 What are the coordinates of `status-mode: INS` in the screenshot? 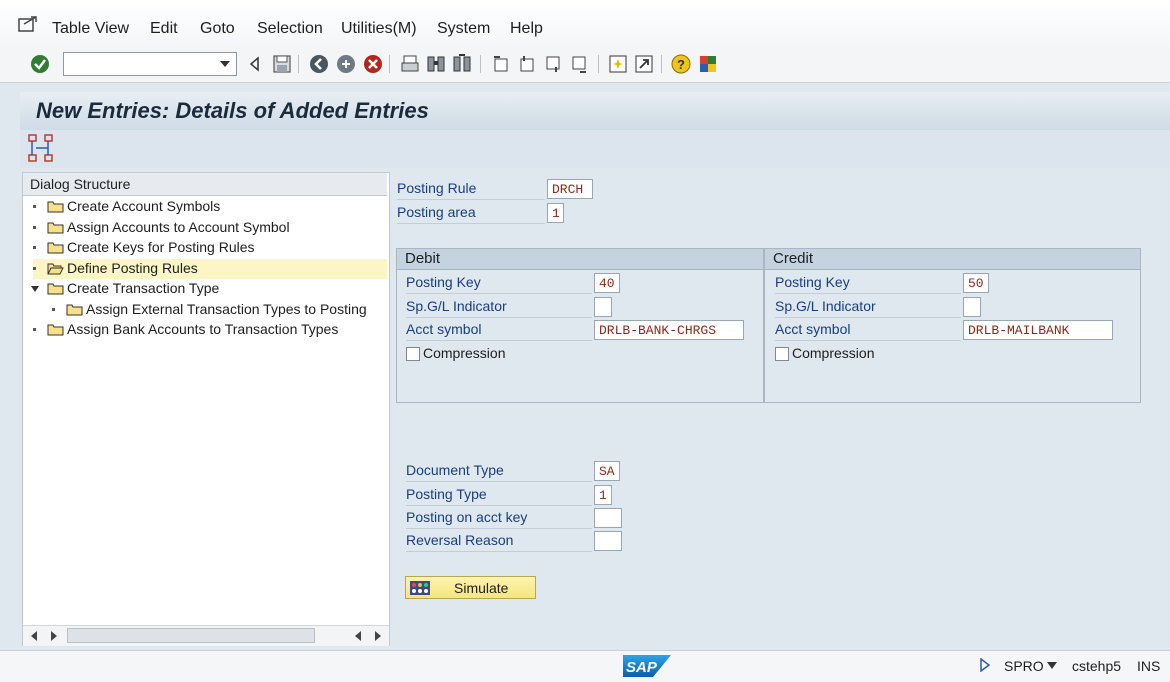 It's located at (1149, 666).